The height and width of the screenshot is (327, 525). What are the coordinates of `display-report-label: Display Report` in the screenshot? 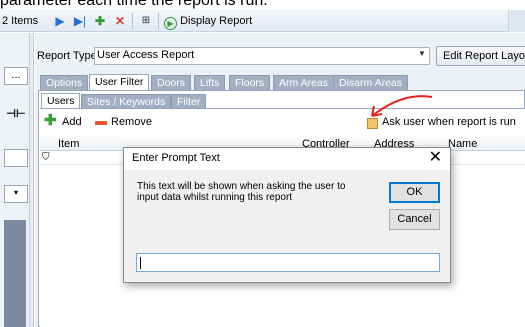 It's located at (216, 21).